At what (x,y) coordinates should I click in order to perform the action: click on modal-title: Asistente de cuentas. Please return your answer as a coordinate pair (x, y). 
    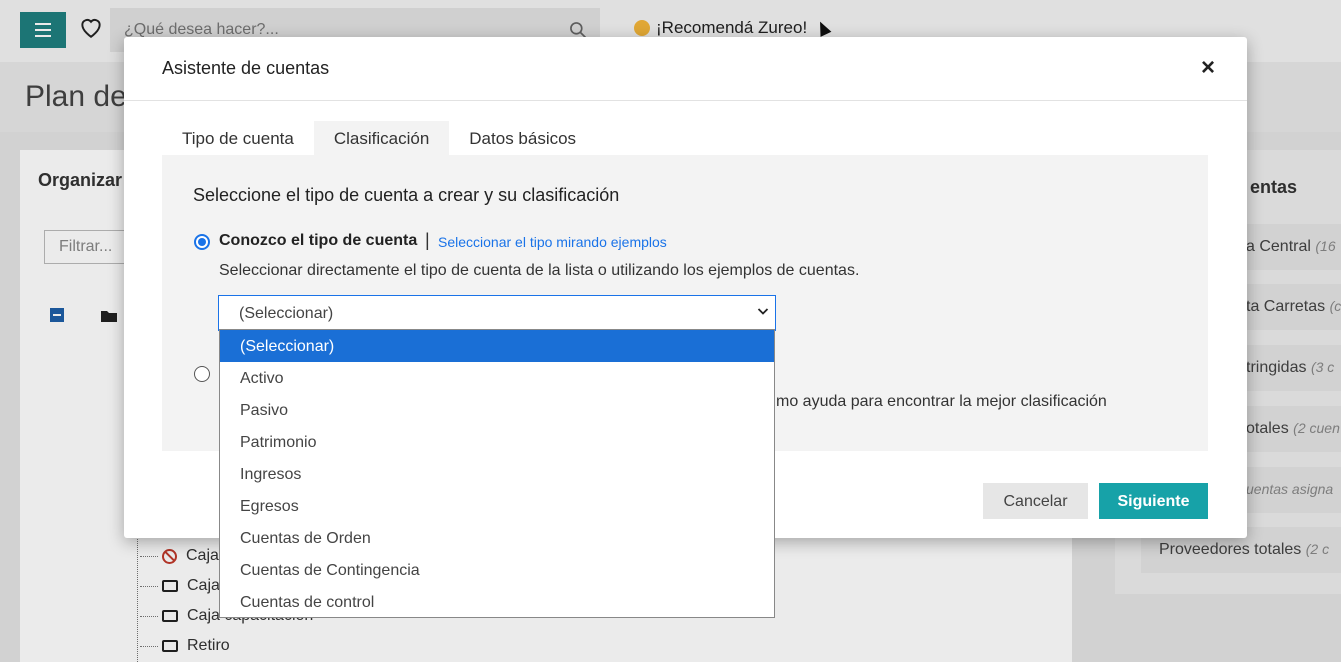
    Looking at the image, I should click on (246, 68).